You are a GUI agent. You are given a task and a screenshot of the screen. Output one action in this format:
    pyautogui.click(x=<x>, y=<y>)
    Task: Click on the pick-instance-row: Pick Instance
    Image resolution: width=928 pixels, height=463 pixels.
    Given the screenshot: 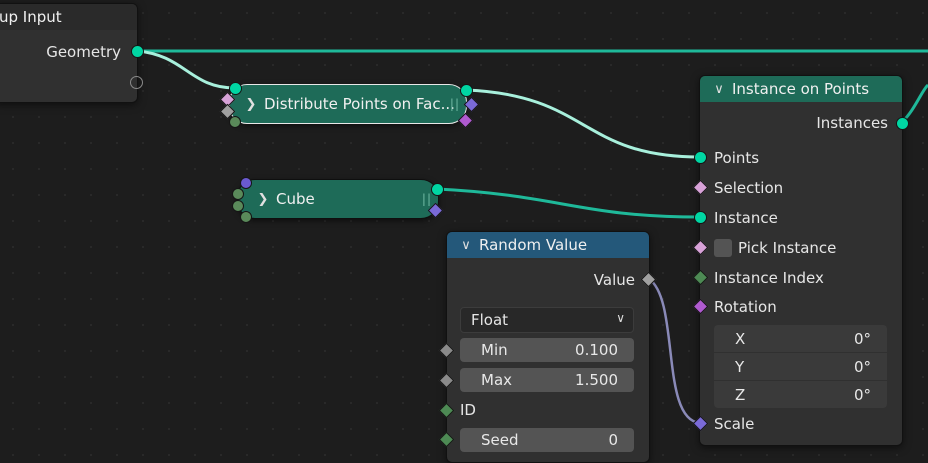 What is the action you would take?
    pyautogui.click(x=775, y=248)
    